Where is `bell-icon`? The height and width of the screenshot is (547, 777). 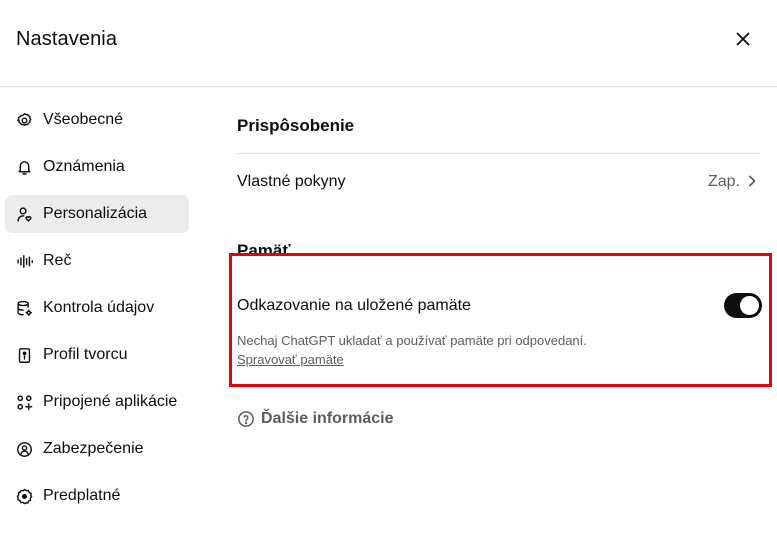 bell-icon is located at coordinates (24, 167).